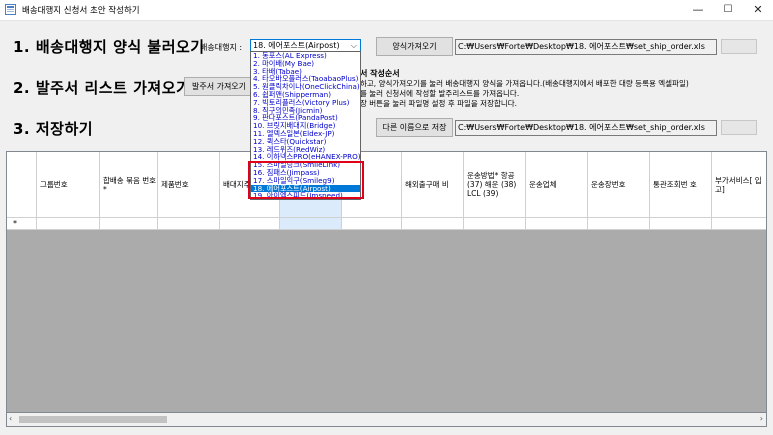 The width and height of the screenshot is (773, 435). What do you see at coordinates (296, 45) in the screenshot?
I see `agency-select-value: 18. 에어포스트(Airpost)` at bounding box center [296, 45].